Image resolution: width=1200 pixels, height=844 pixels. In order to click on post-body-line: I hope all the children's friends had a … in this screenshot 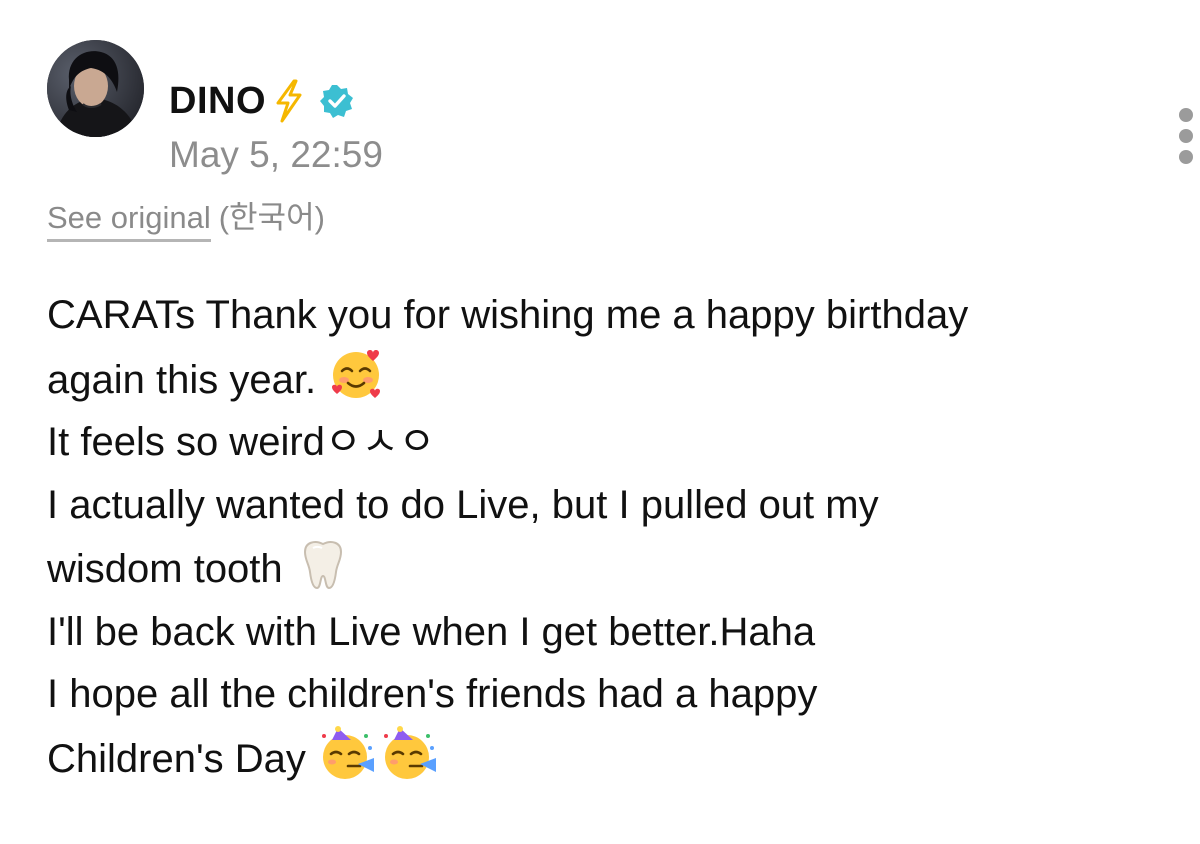, I will do `click(602, 694)`.